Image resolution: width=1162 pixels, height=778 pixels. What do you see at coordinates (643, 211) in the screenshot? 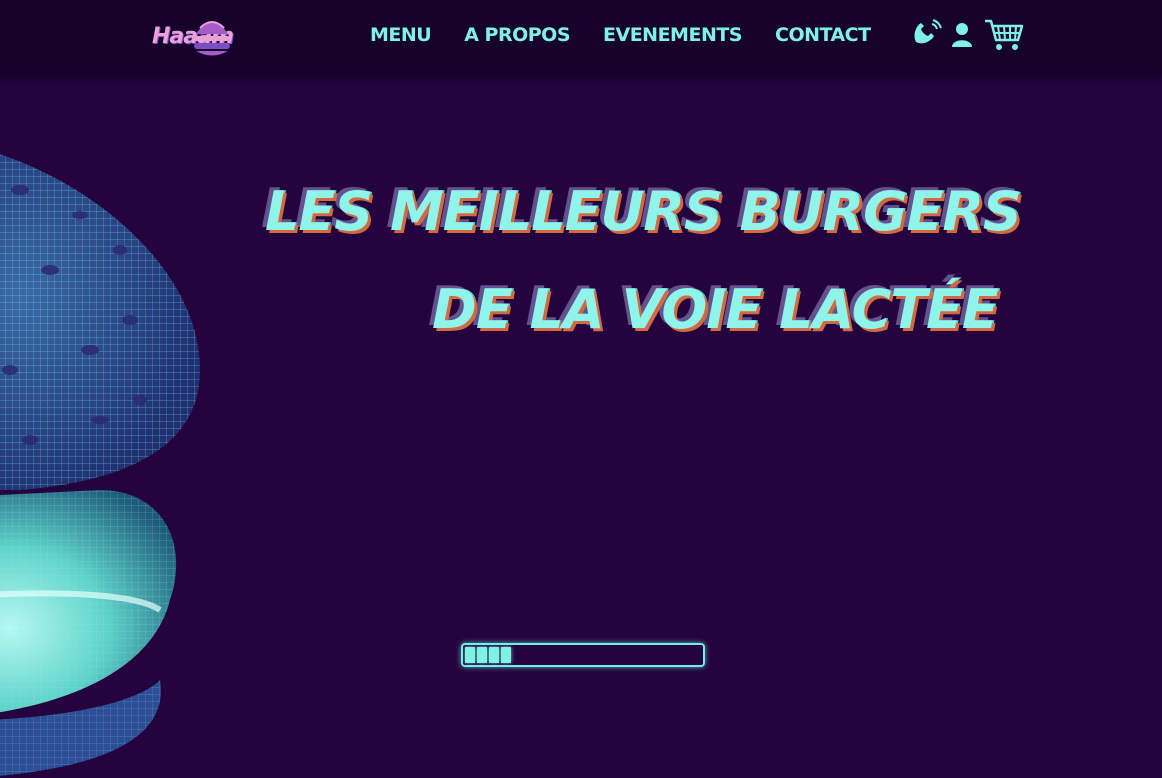
I see `hero-title-line-1: LES MEILLEURS BURGERS` at bounding box center [643, 211].